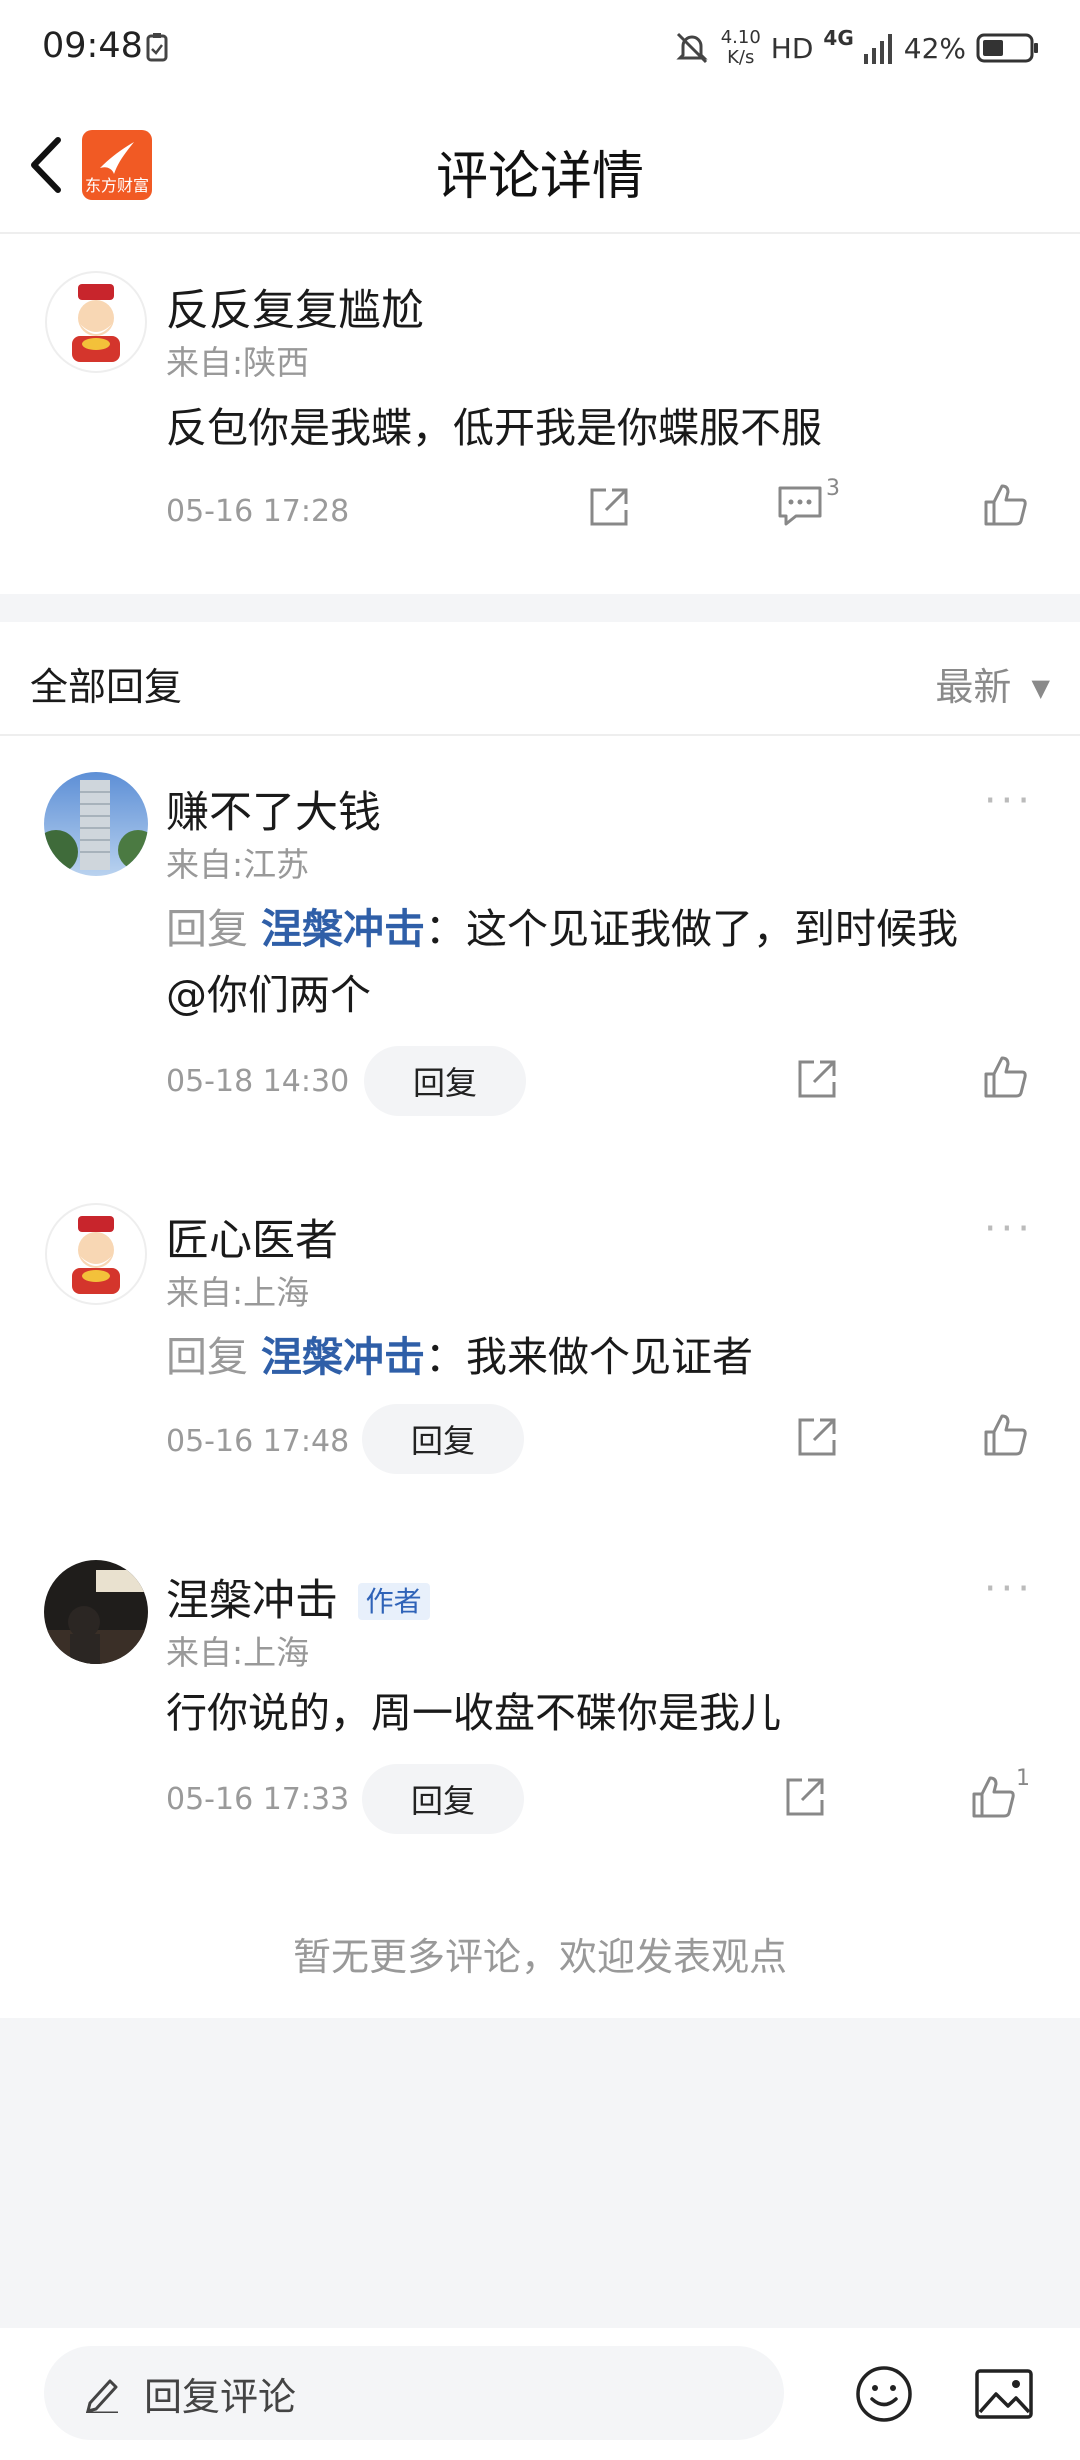 The width and height of the screenshot is (1080, 2460). What do you see at coordinates (473, 1713) in the screenshot?
I see `reply-text: 行你说的，周一收盘不碟你是我儿` at bounding box center [473, 1713].